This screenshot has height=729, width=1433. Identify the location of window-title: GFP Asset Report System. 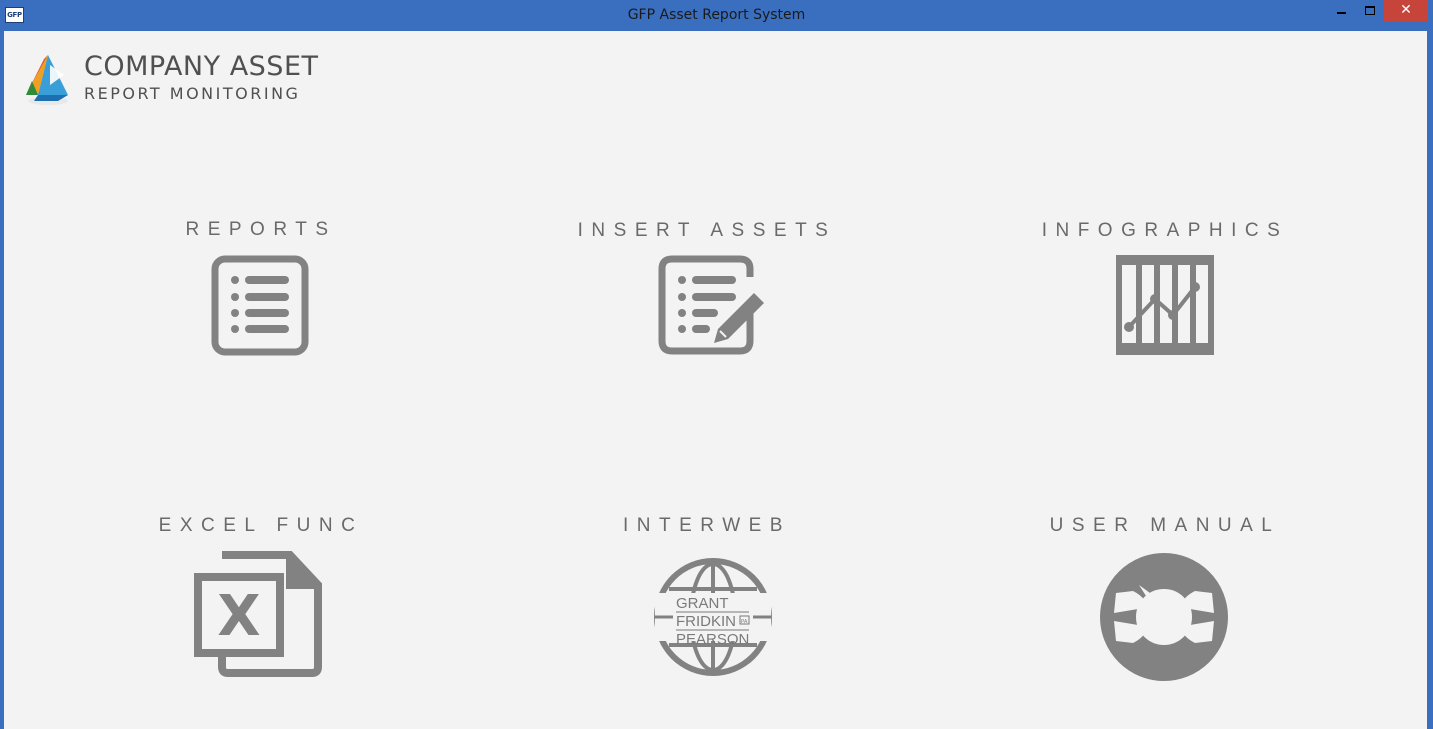
(716, 15).